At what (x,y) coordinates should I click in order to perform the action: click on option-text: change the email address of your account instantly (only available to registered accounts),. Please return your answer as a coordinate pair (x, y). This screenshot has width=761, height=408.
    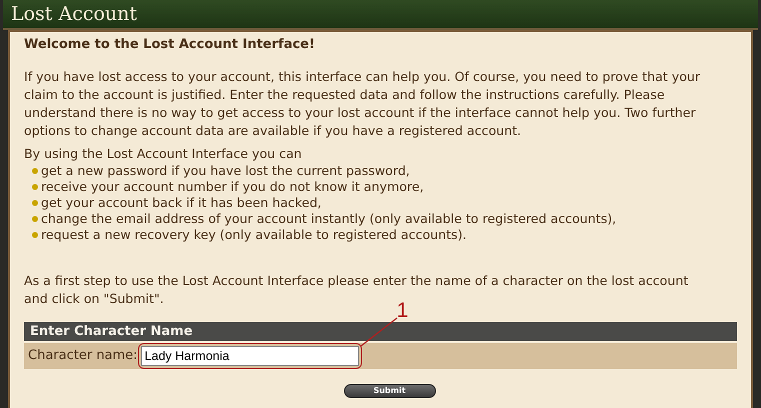
    Looking at the image, I should click on (328, 219).